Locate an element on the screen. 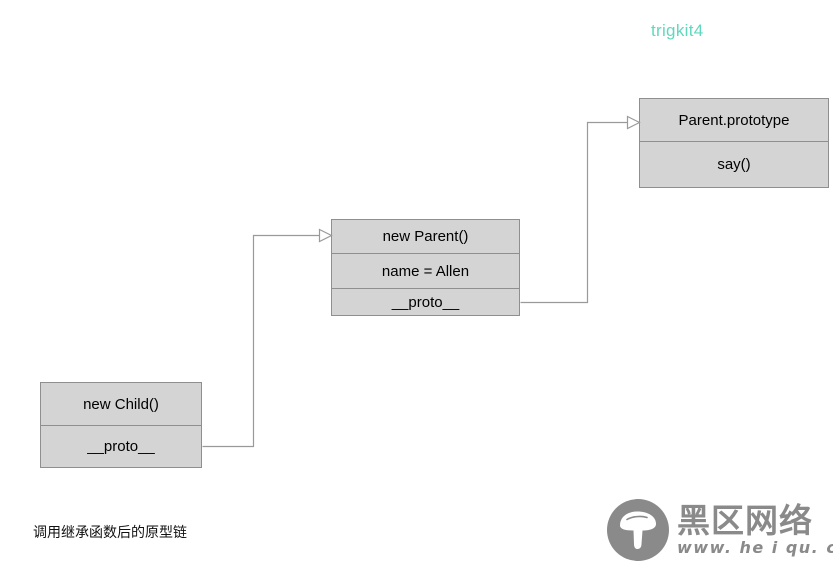 This screenshot has width=833, height=567. node-new-child-title: new Child() is located at coordinates (121, 404).